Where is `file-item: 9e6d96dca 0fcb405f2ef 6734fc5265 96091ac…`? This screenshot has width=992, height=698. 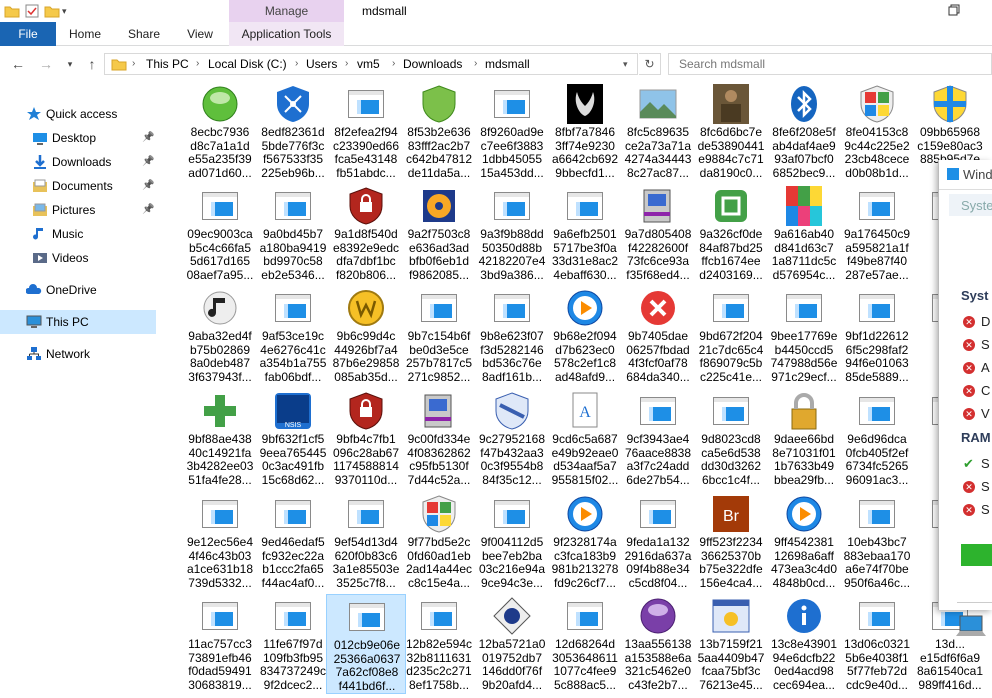 file-item: 9e6d96dca 0fcb405f2ef 6734fc5265 96091ac… is located at coordinates (877, 439).